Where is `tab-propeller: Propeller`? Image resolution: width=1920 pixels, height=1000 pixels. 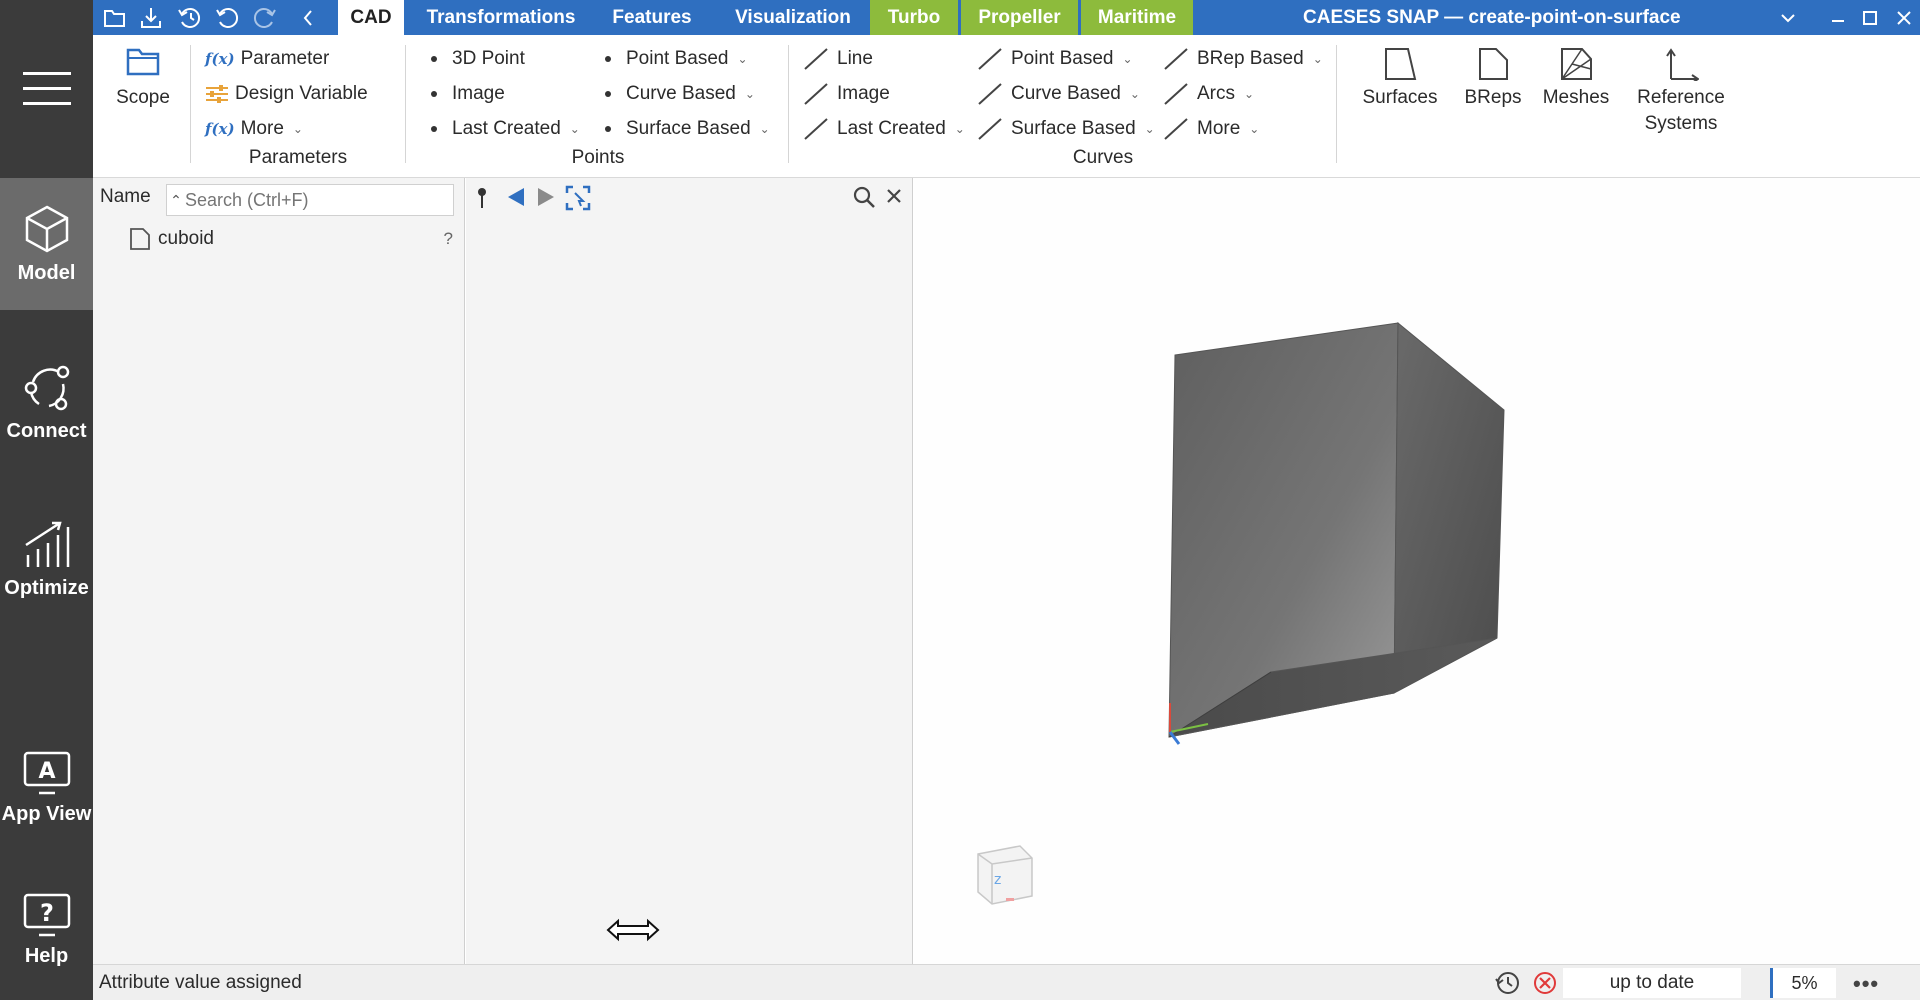
tab-propeller: Propeller is located at coordinates (1019, 17).